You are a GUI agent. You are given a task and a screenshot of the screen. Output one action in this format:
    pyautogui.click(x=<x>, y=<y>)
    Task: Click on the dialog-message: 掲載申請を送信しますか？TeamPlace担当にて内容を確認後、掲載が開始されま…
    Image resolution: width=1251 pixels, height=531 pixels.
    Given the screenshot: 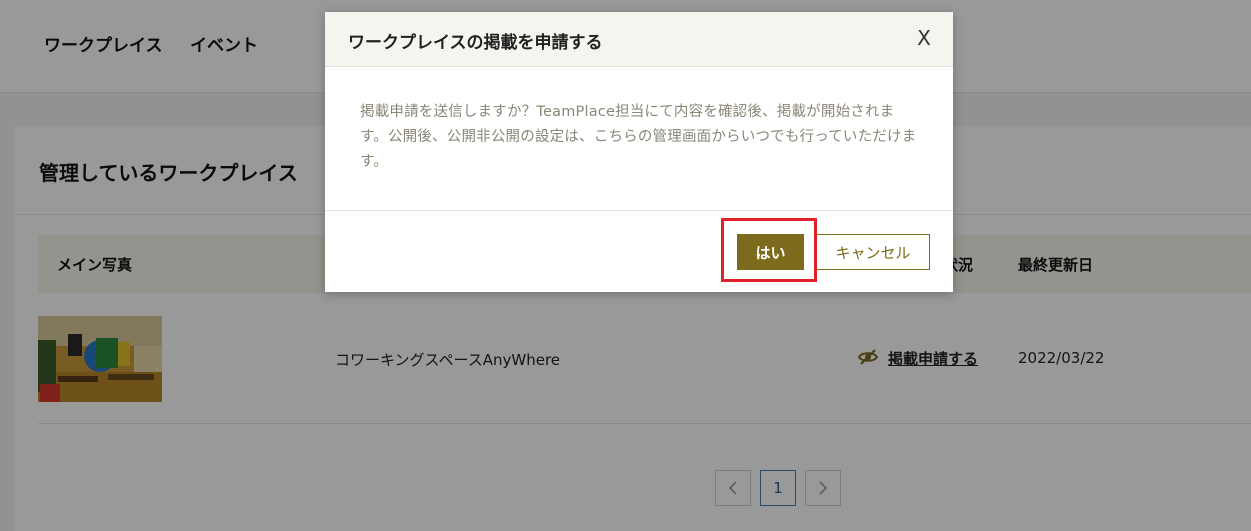 What is the action you would take?
    pyautogui.click(x=638, y=137)
    